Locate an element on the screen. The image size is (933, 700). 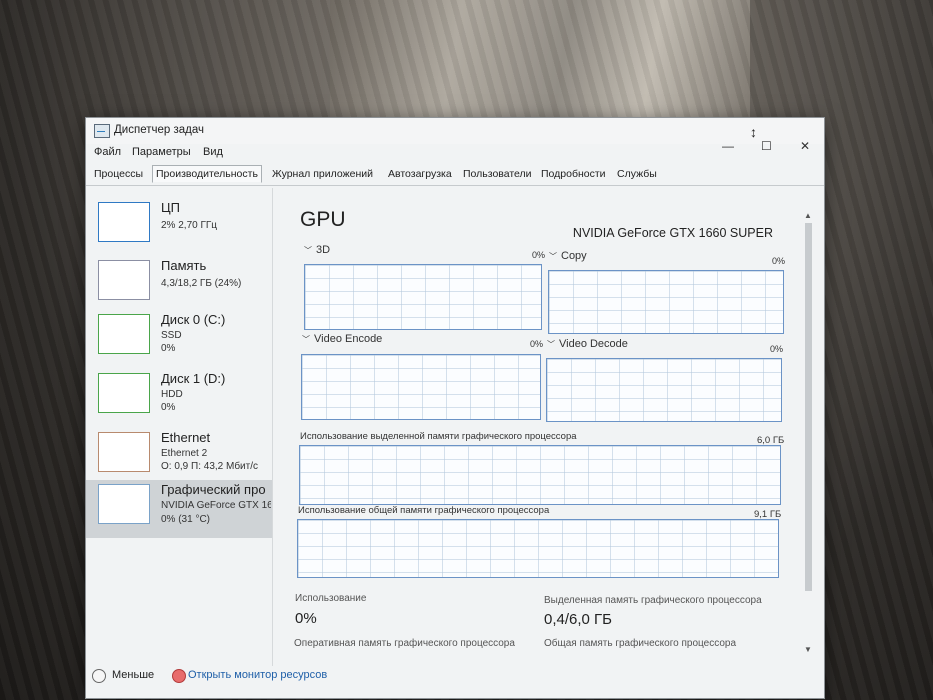
scroll-thumb is located at coordinates (808, 407).